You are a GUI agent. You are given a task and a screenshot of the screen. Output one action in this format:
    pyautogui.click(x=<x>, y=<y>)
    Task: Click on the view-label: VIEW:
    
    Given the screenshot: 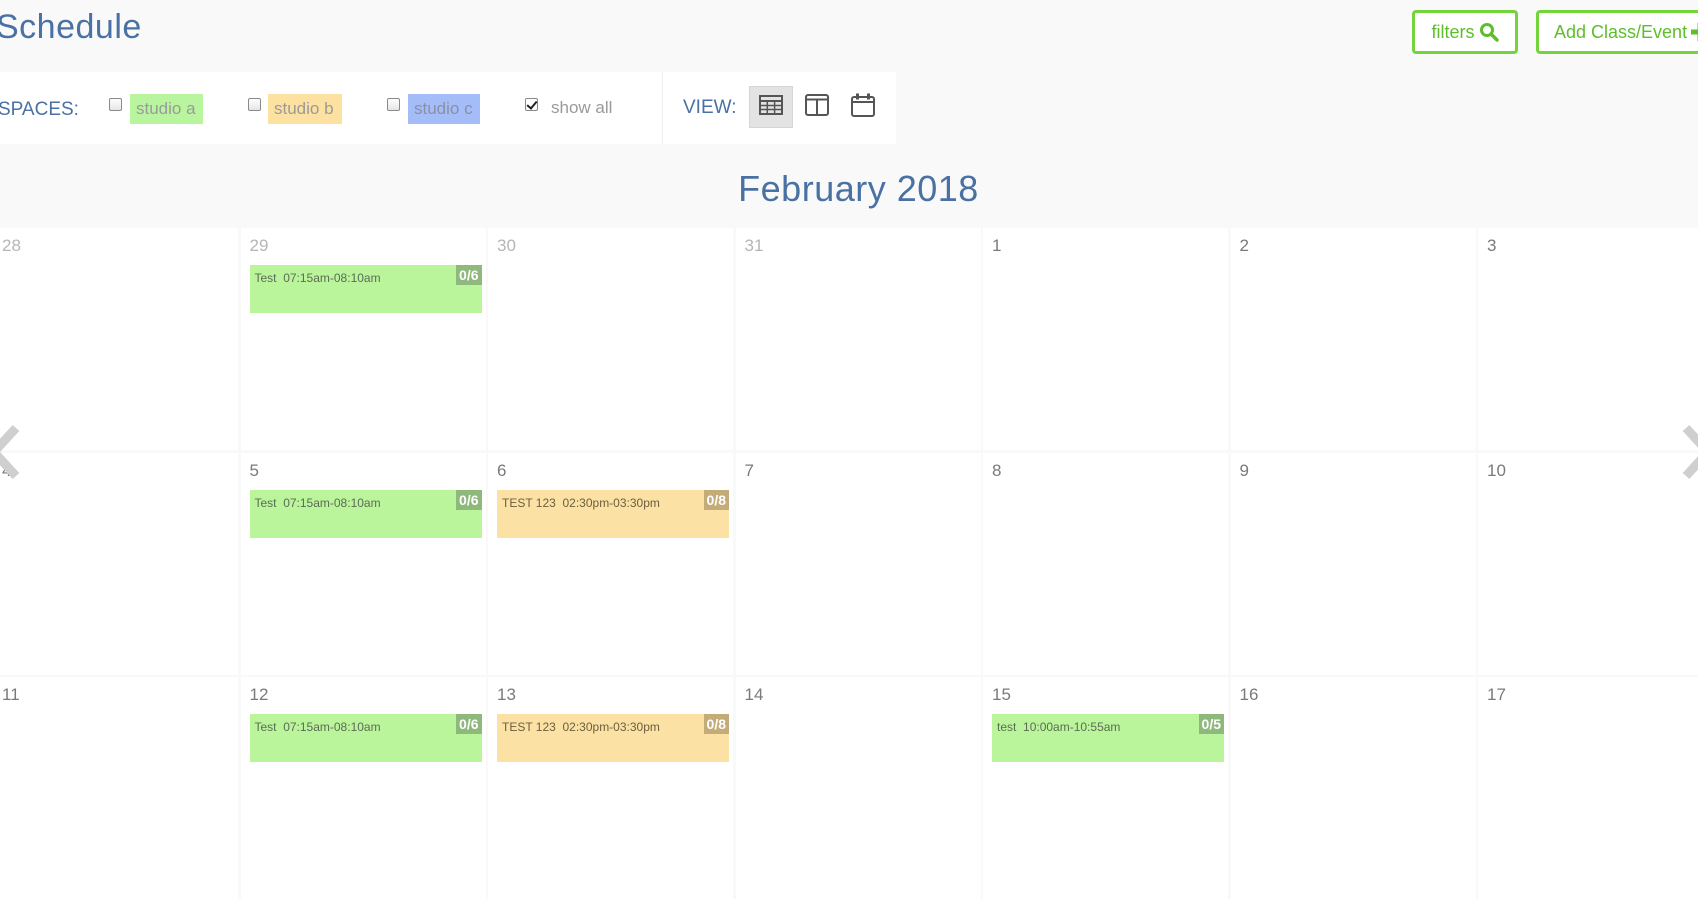 What is the action you would take?
    pyautogui.click(x=710, y=108)
    